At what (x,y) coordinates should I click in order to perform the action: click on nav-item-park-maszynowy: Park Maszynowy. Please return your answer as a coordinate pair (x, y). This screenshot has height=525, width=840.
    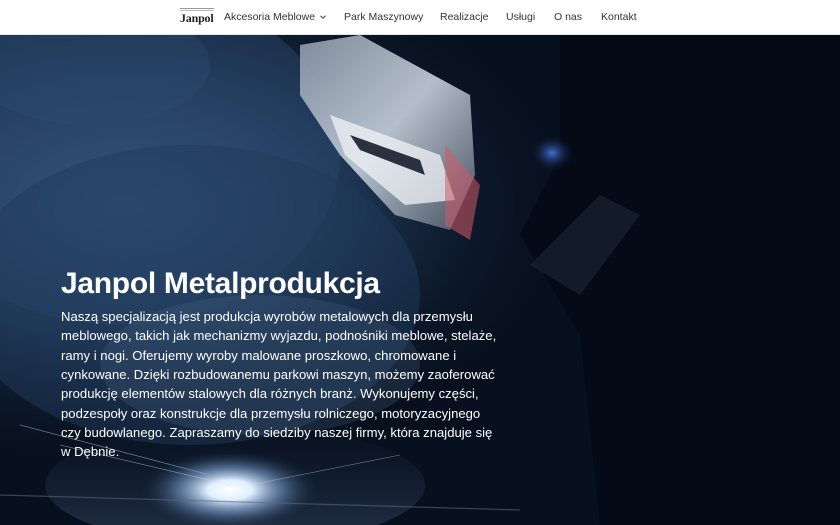
    Looking at the image, I should click on (383, 17).